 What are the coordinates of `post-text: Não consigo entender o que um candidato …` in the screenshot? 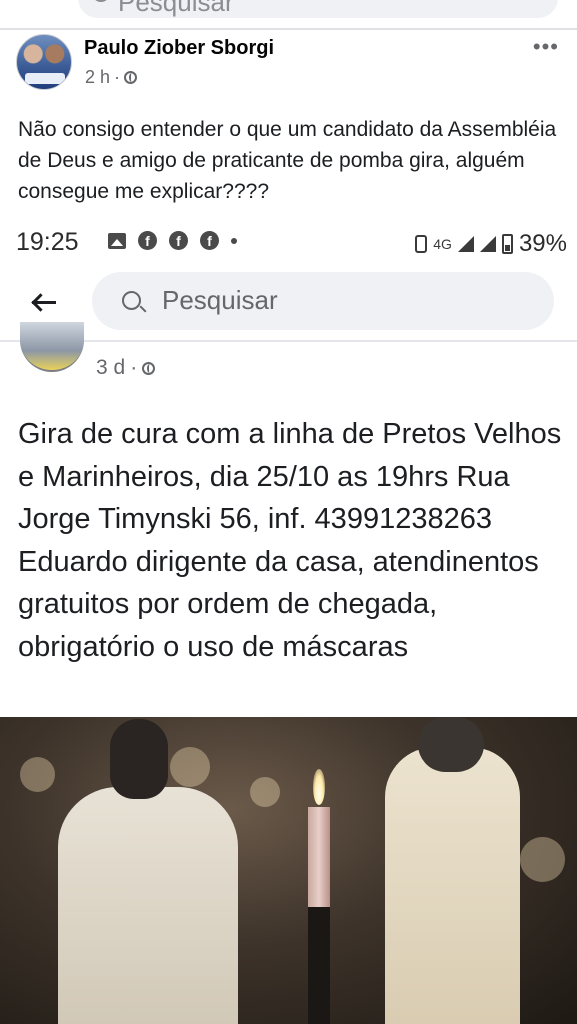 It's located at (287, 160).